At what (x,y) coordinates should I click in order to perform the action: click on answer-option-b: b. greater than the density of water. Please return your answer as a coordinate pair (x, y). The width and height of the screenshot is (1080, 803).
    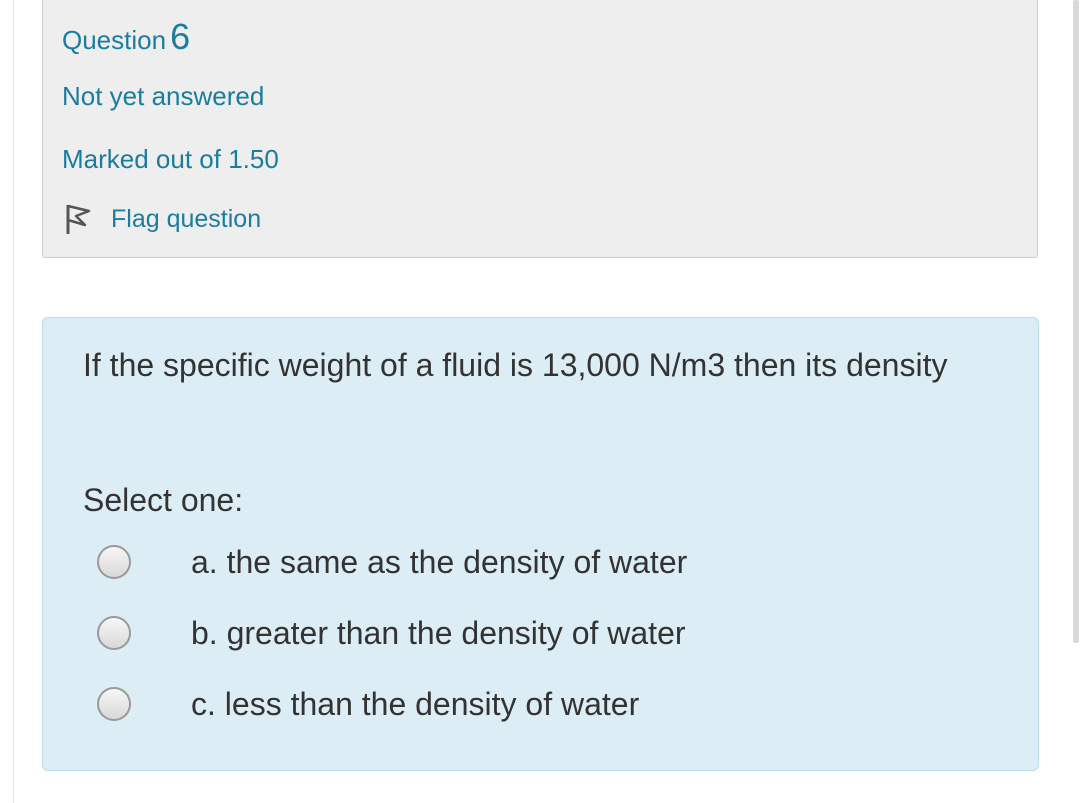
    Looking at the image, I should click on (547, 633).